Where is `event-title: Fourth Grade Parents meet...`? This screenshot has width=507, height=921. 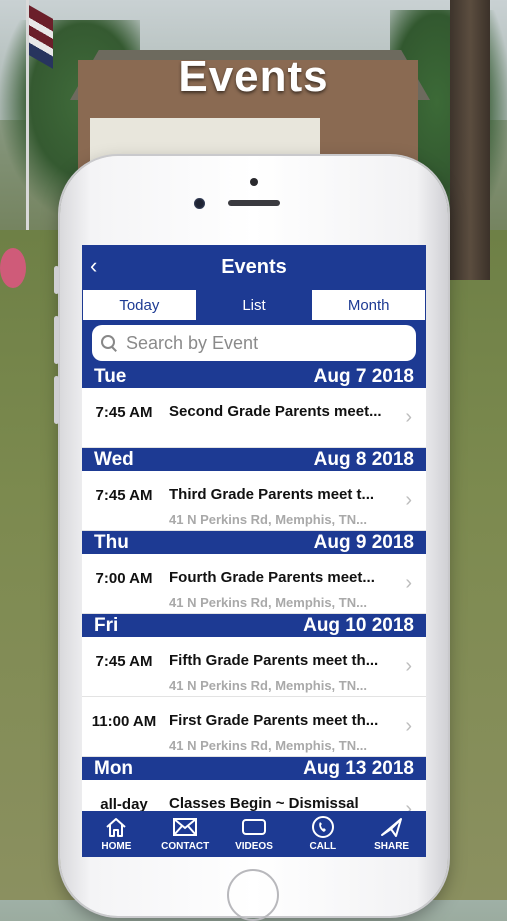
event-title: Fourth Grade Parents meet... is located at coordinates (272, 577).